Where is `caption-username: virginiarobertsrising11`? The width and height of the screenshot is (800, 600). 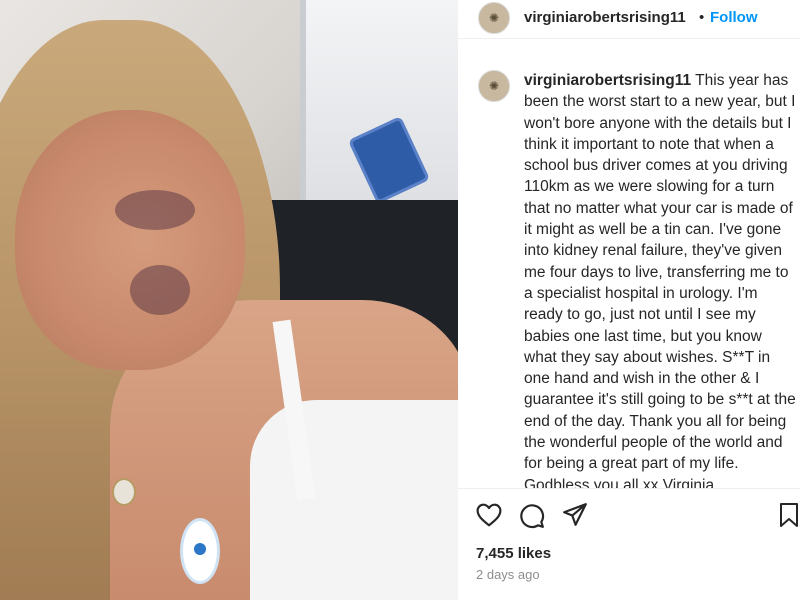 caption-username: virginiarobertsrising11 is located at coordinates (607, 80).